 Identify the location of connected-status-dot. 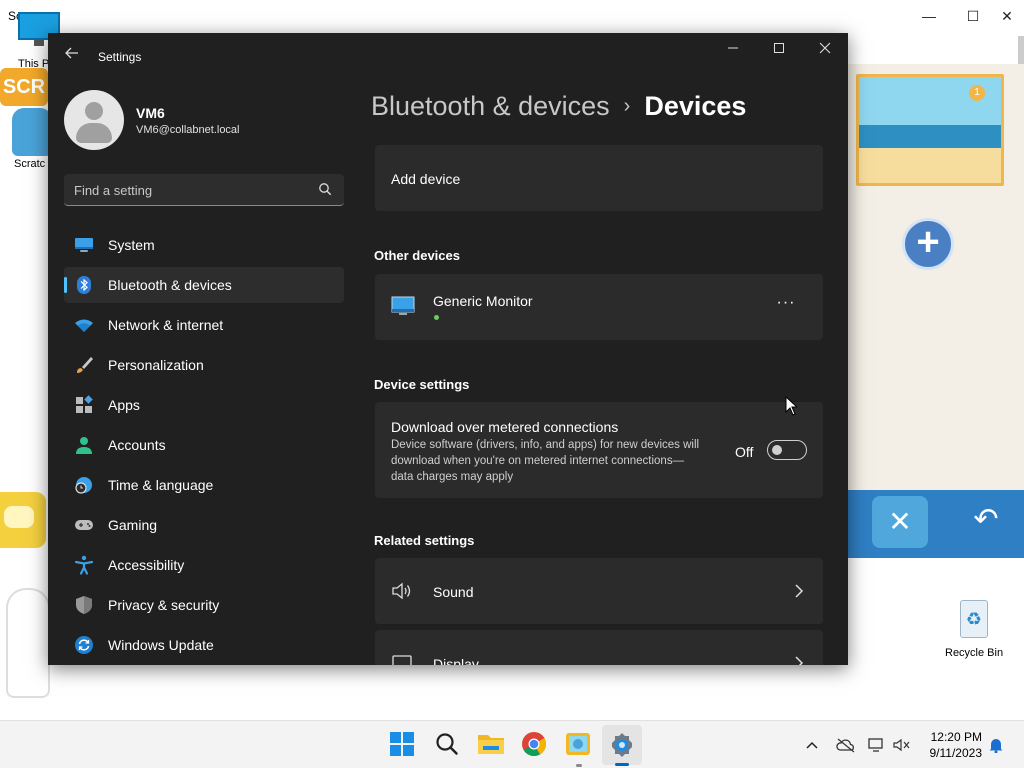
(436, 317).